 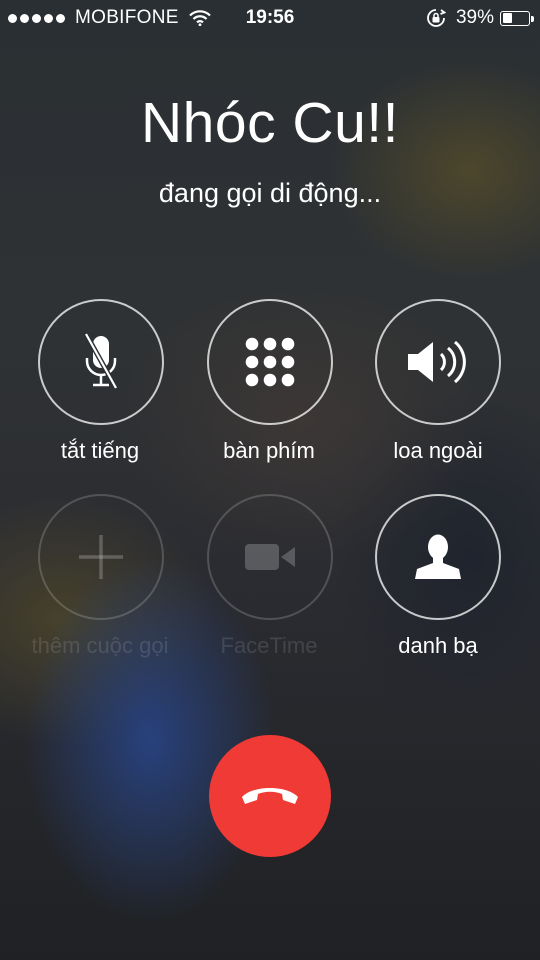 I want to click on add-call-button, so click(x=101, y=557).